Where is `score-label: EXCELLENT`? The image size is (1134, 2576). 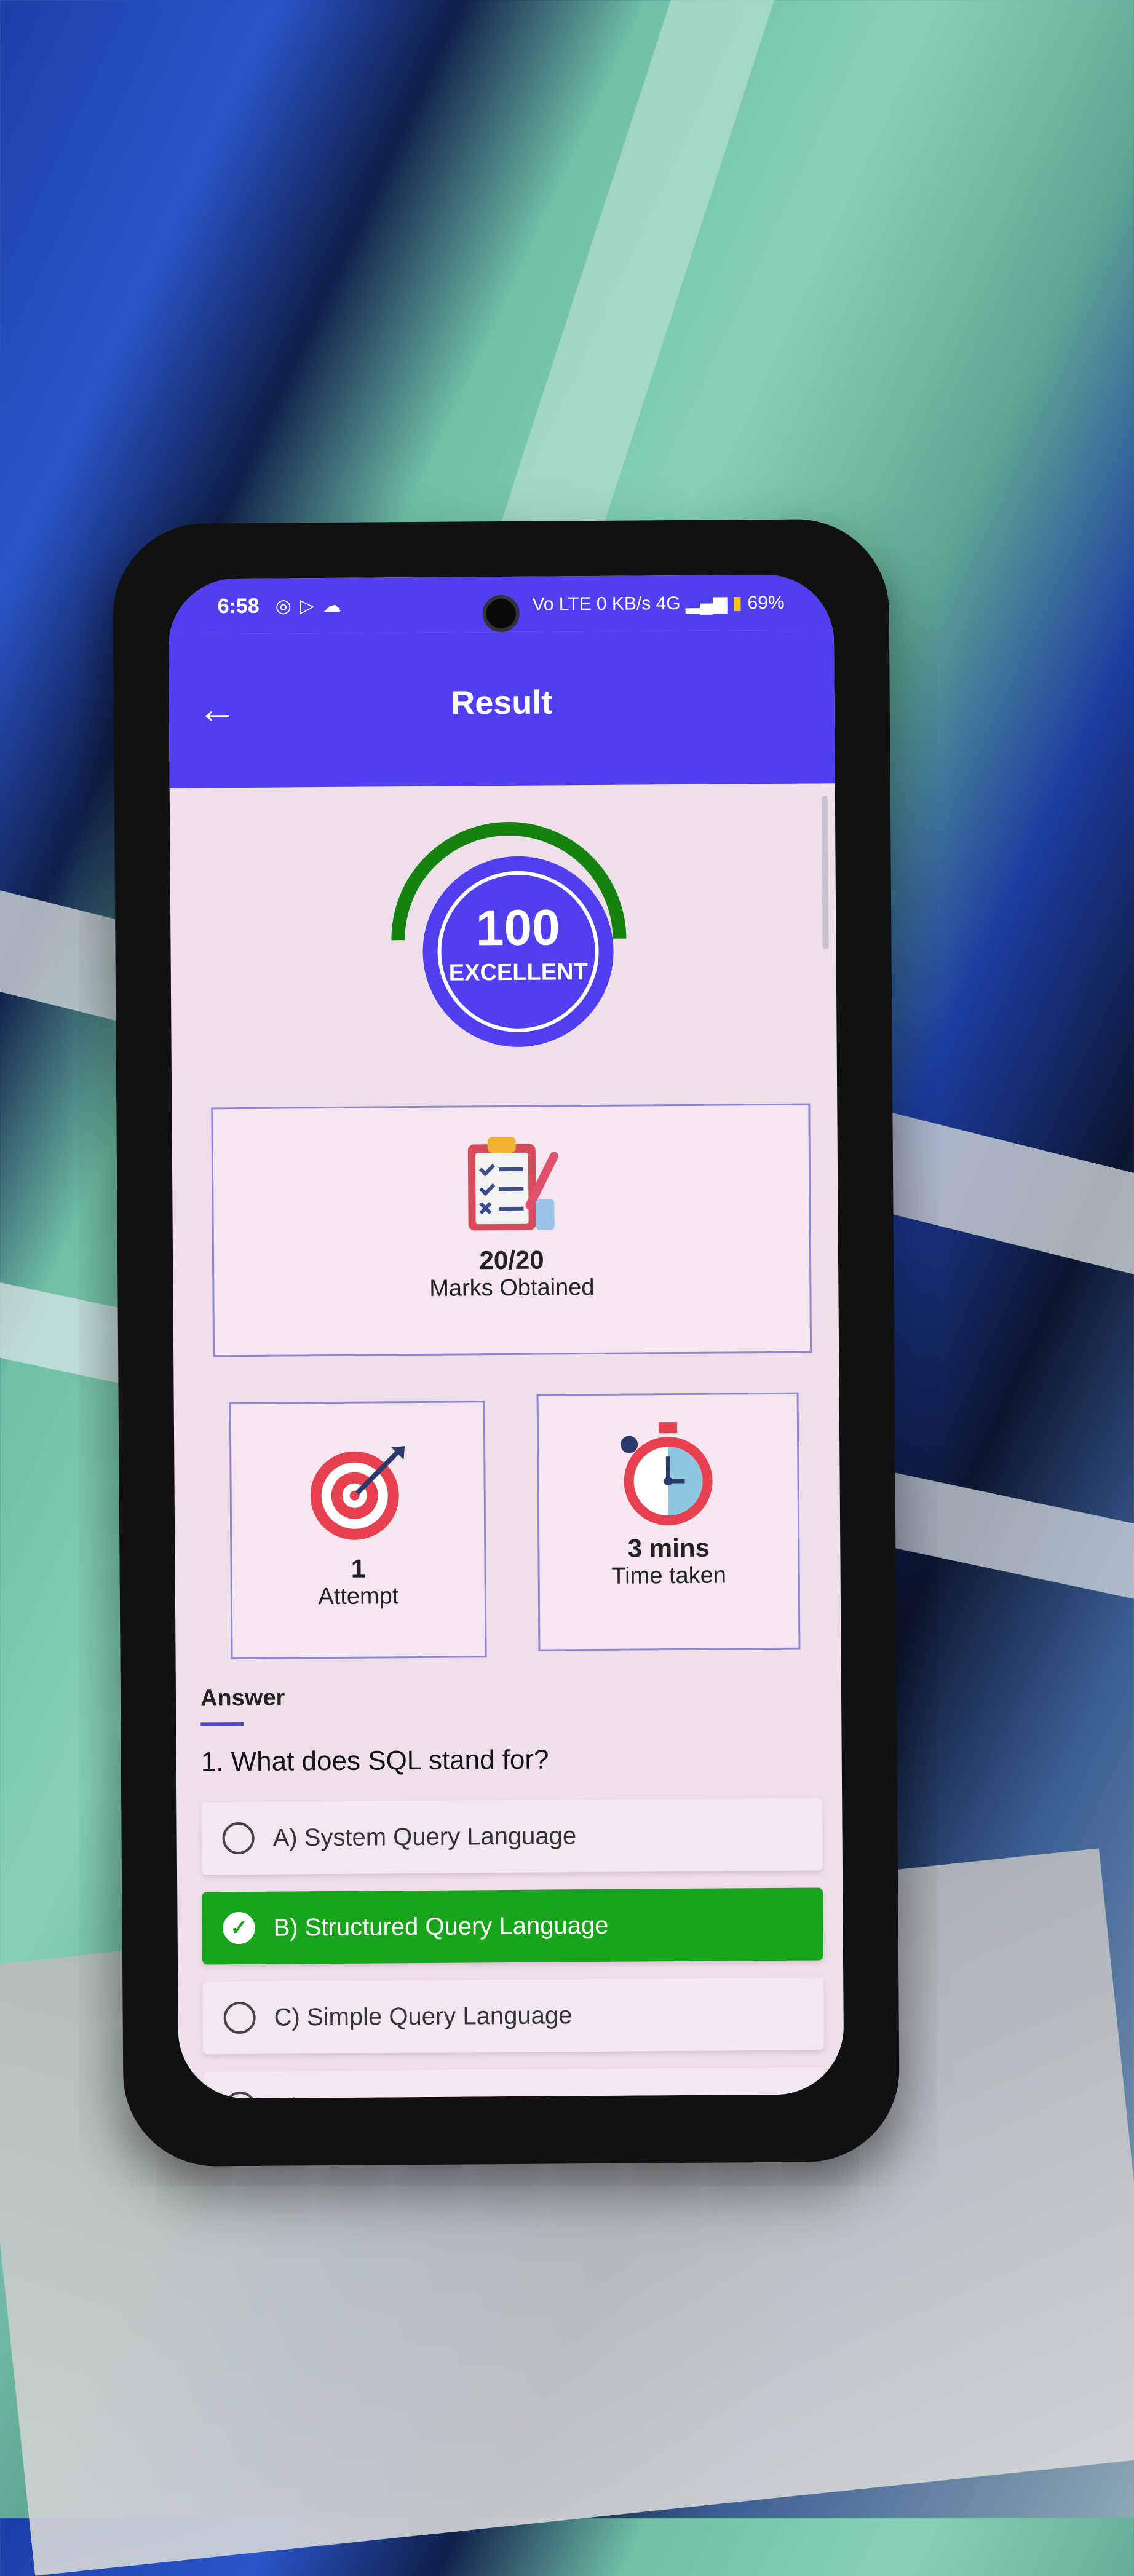 score-label: EXCELLENT is located at coordinates (518, 972).